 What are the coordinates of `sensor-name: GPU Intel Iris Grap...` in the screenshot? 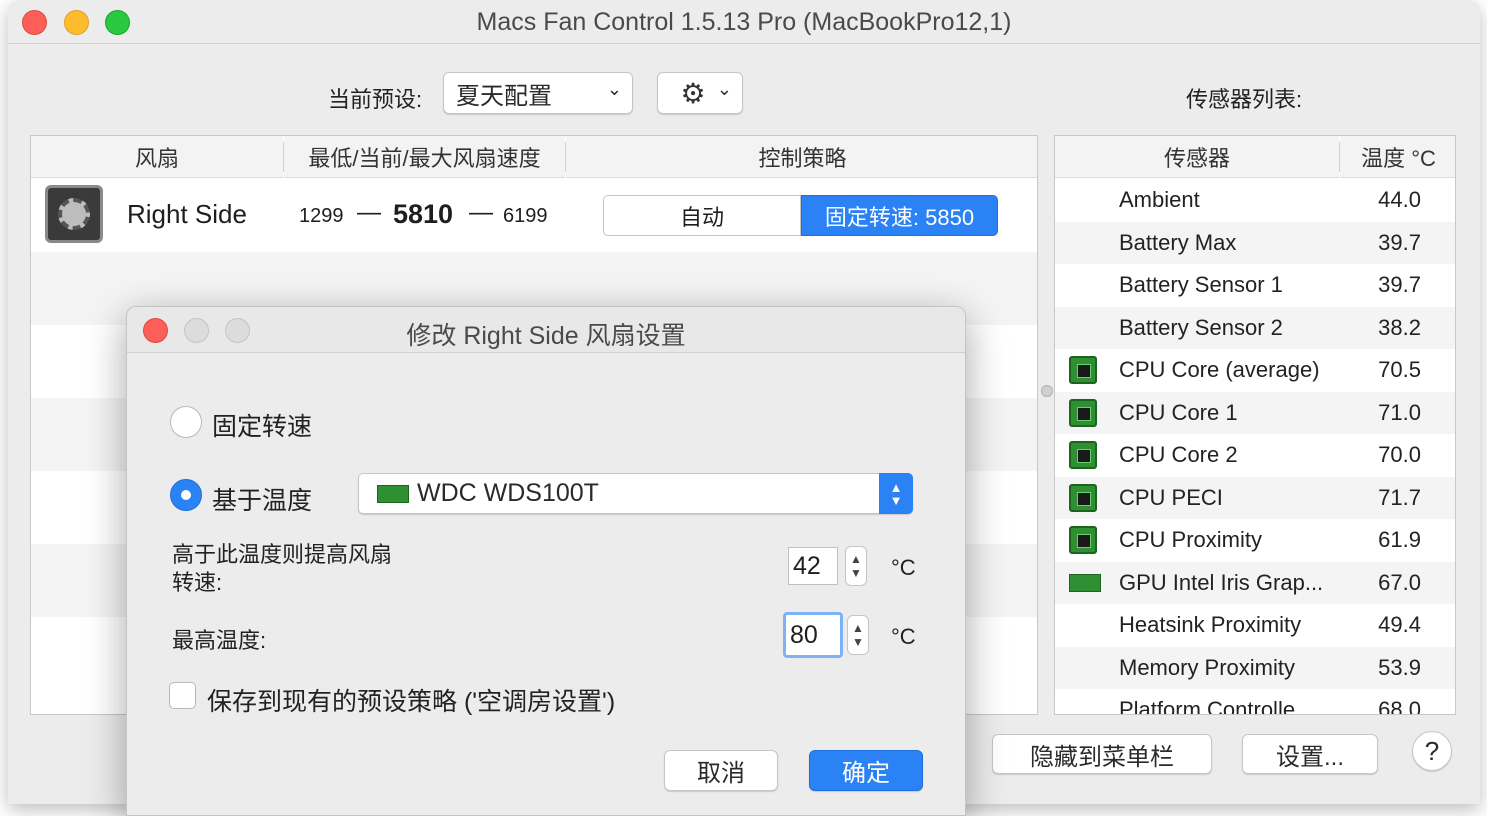 It's located at (1221, 582).